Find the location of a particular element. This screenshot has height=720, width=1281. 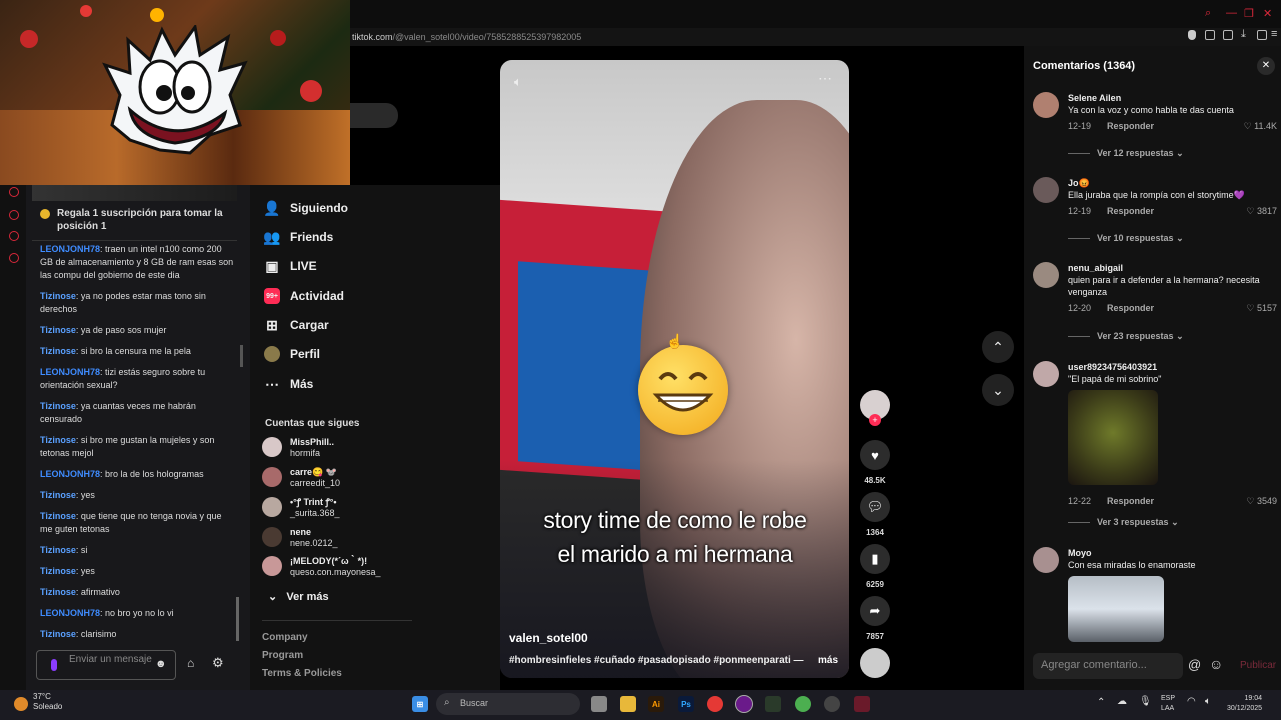

mention-icon: @ is located at coordinates (1194, 664).